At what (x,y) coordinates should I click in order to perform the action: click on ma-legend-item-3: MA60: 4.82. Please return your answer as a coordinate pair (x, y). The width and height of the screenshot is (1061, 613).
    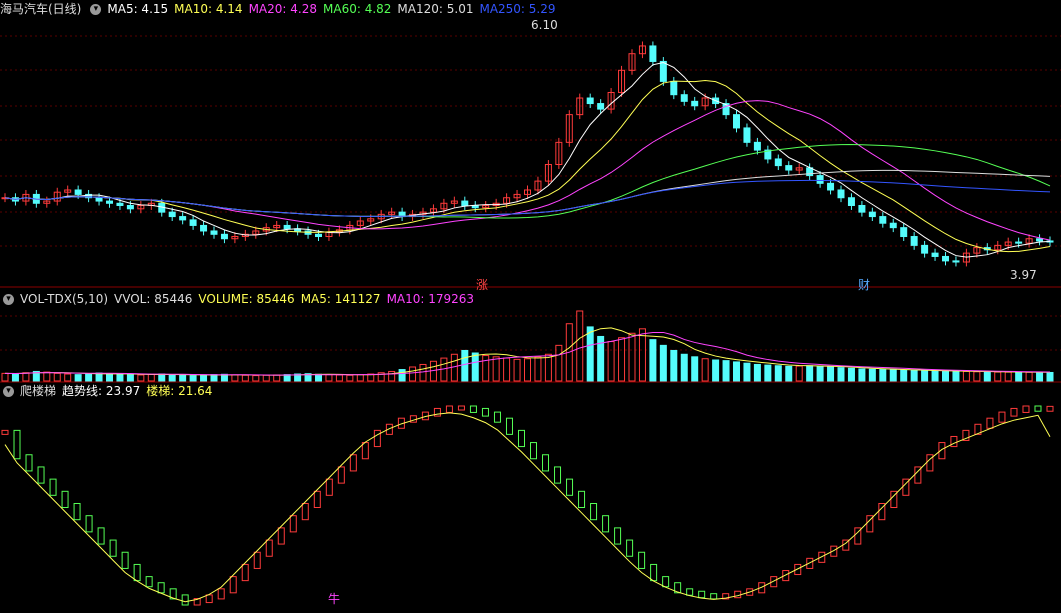
    Looking at the image, I should click on (357, 9).